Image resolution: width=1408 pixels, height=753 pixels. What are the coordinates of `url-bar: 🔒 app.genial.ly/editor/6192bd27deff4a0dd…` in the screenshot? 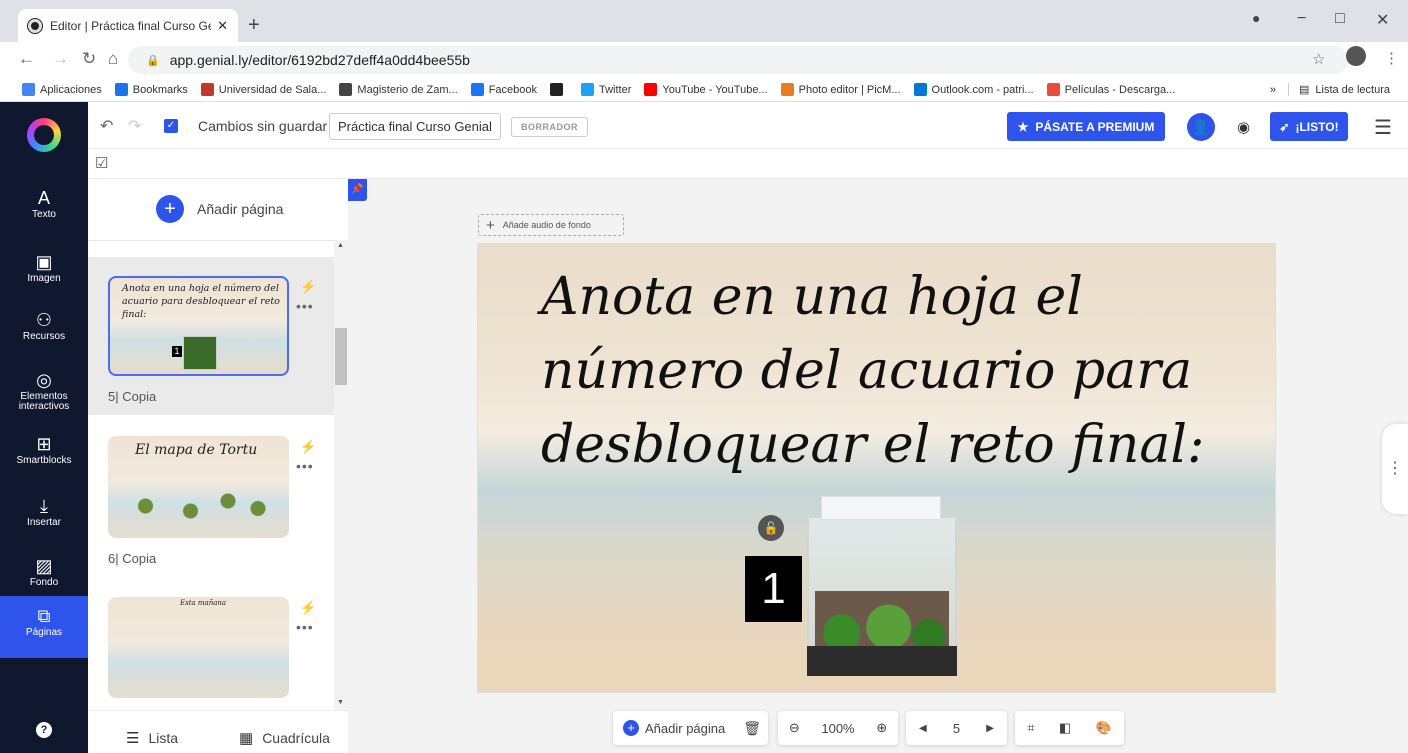 It's located at (738, 60).